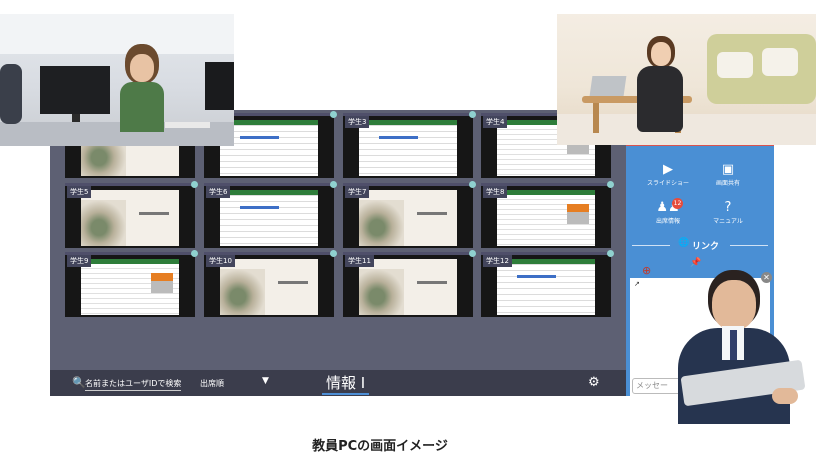  What do you see at coordinates (594, 382) in the screenshot?
I see `gear-icon: ⚙` at bounding box center [594, 382].